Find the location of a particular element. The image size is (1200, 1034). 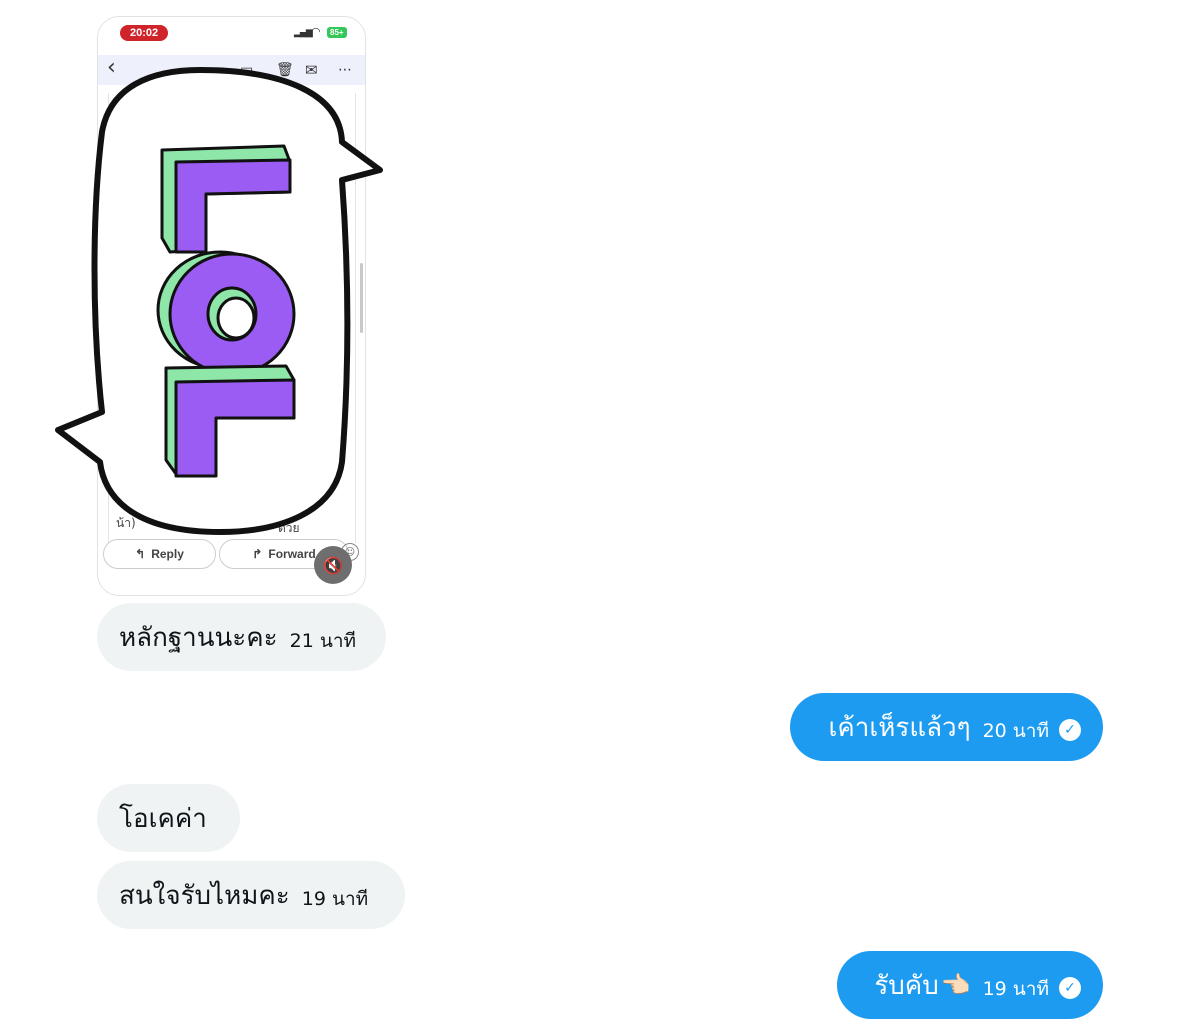

message-text: หลักฐานนะคะ is located at coordinates (198, 637).